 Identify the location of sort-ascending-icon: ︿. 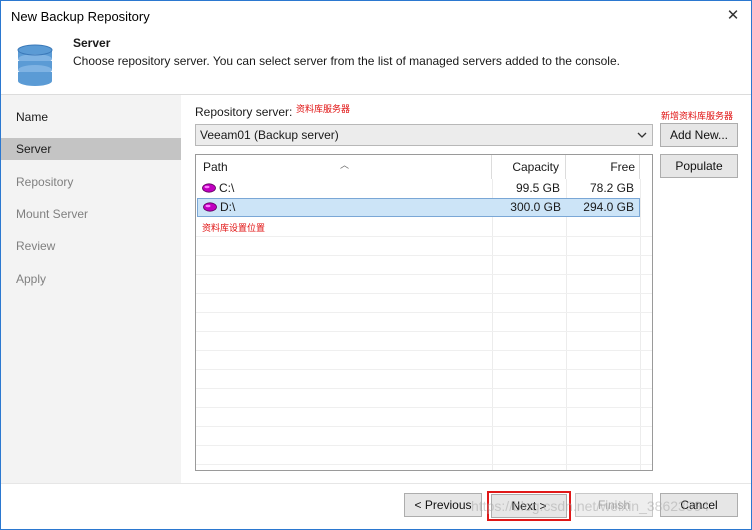
(345, 165).